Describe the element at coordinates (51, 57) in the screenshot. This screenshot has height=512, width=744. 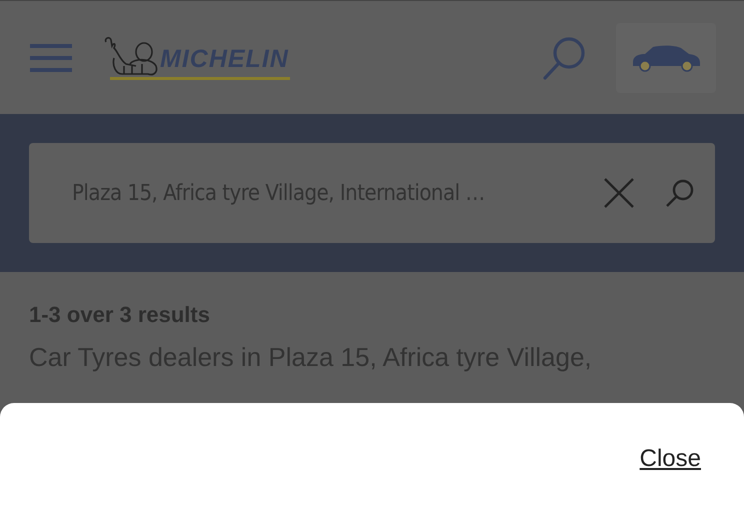
I see `menu-icon` at that location.